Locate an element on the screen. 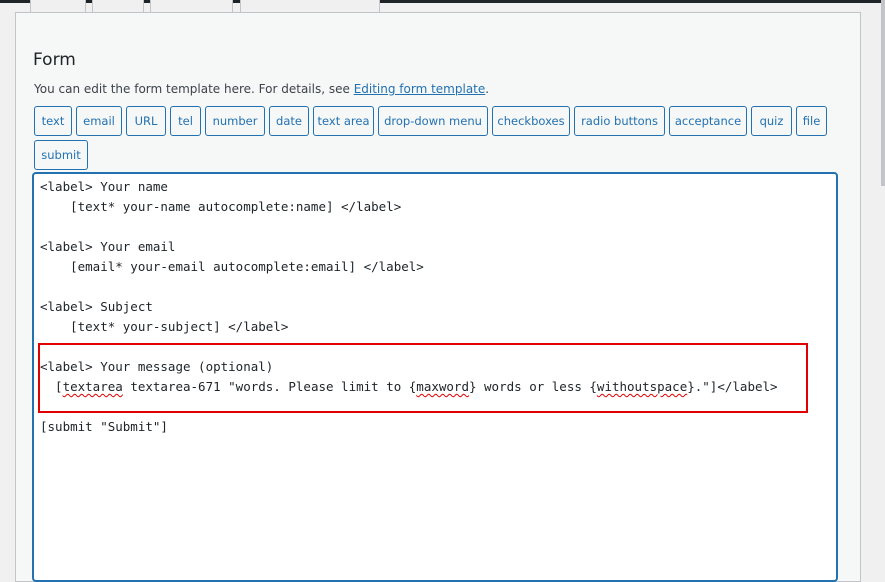  tag-button-quiz: quiz is located at coordinates (771, 121).